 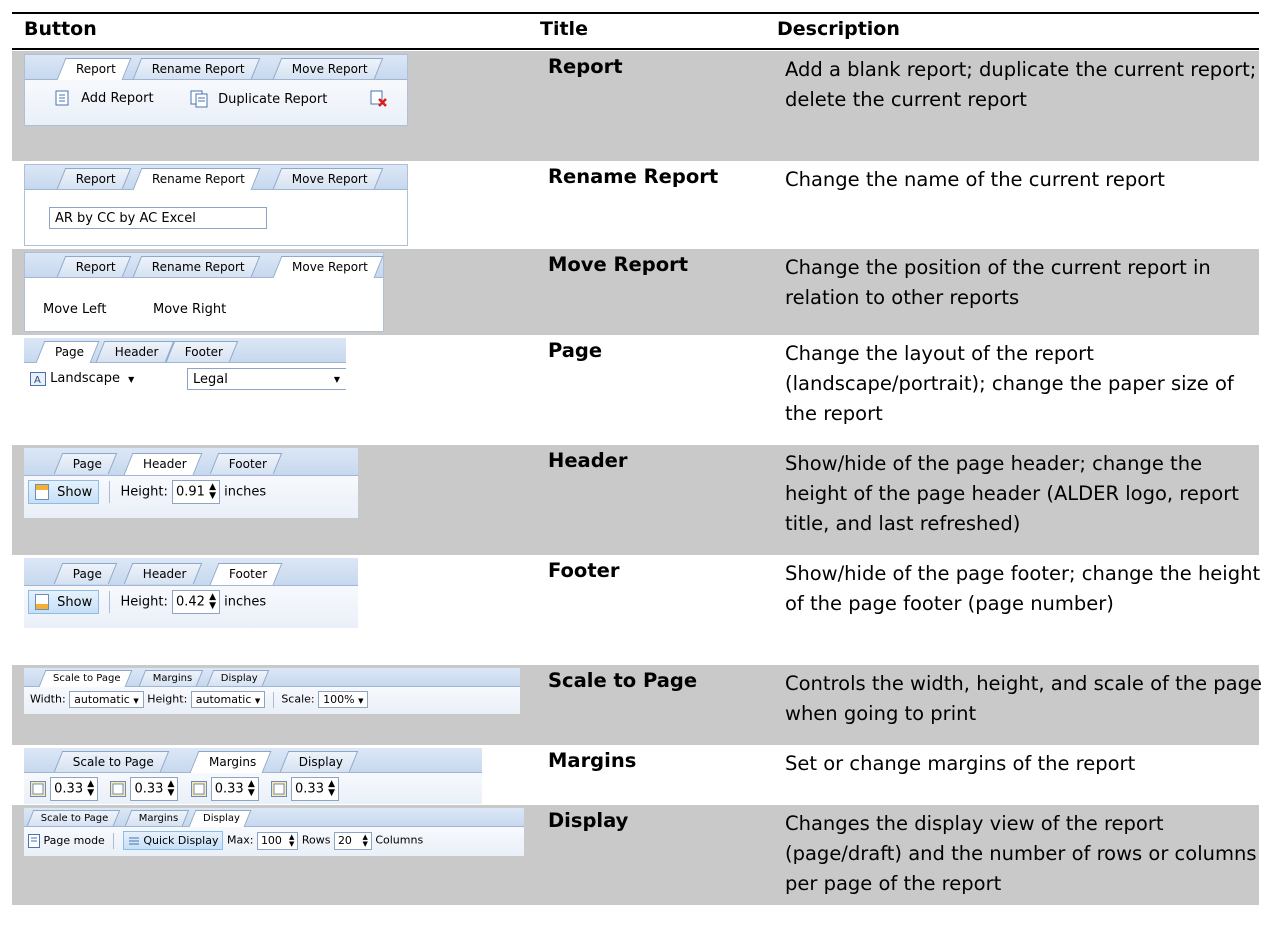 I want to click on footer-controls: Show Height: 0.42 ▲ ▼ inches, so click(x=147, y=602).